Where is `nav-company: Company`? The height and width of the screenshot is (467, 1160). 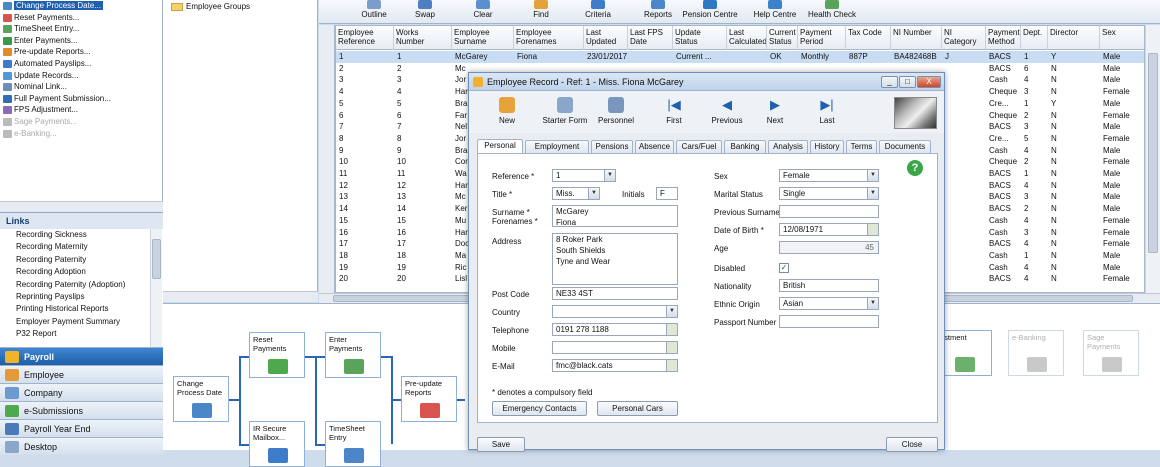 nav-company: Company is located at coordinates (81, 392).